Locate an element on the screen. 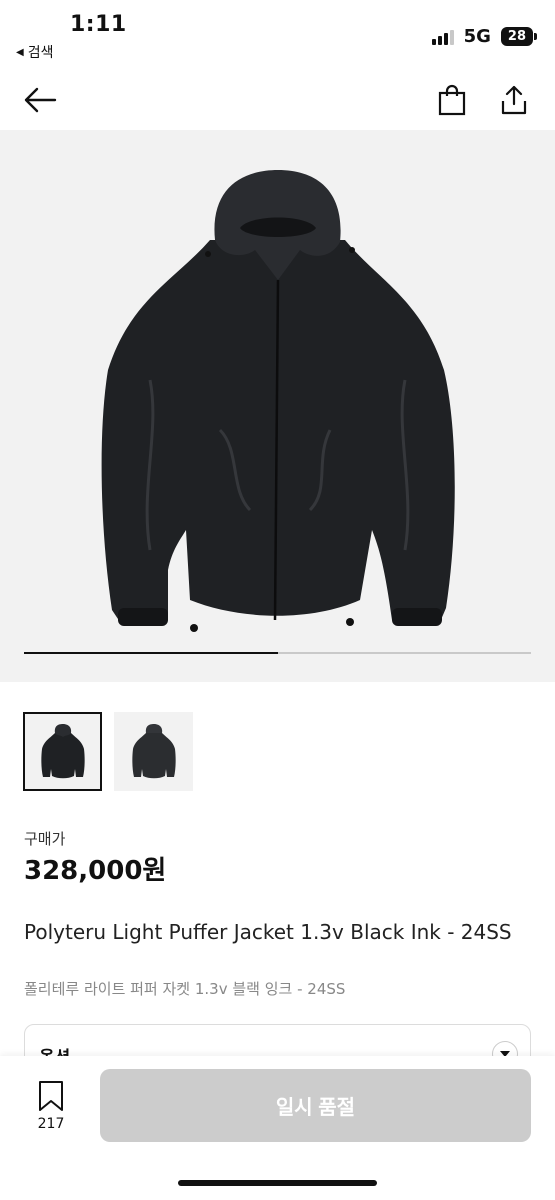  jacket-back-thumbnail is located at coordinates (153, 750).